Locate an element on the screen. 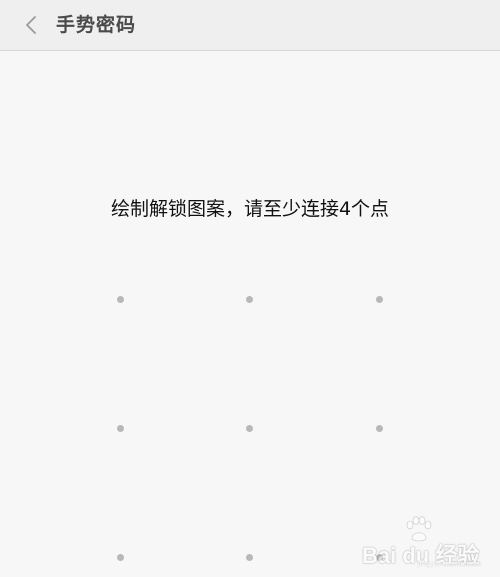 This screenshot has height=577, width=500. baidu-watermark: Bai du 经验 jingyan.baidu.com is located at coordinates (422, 542).